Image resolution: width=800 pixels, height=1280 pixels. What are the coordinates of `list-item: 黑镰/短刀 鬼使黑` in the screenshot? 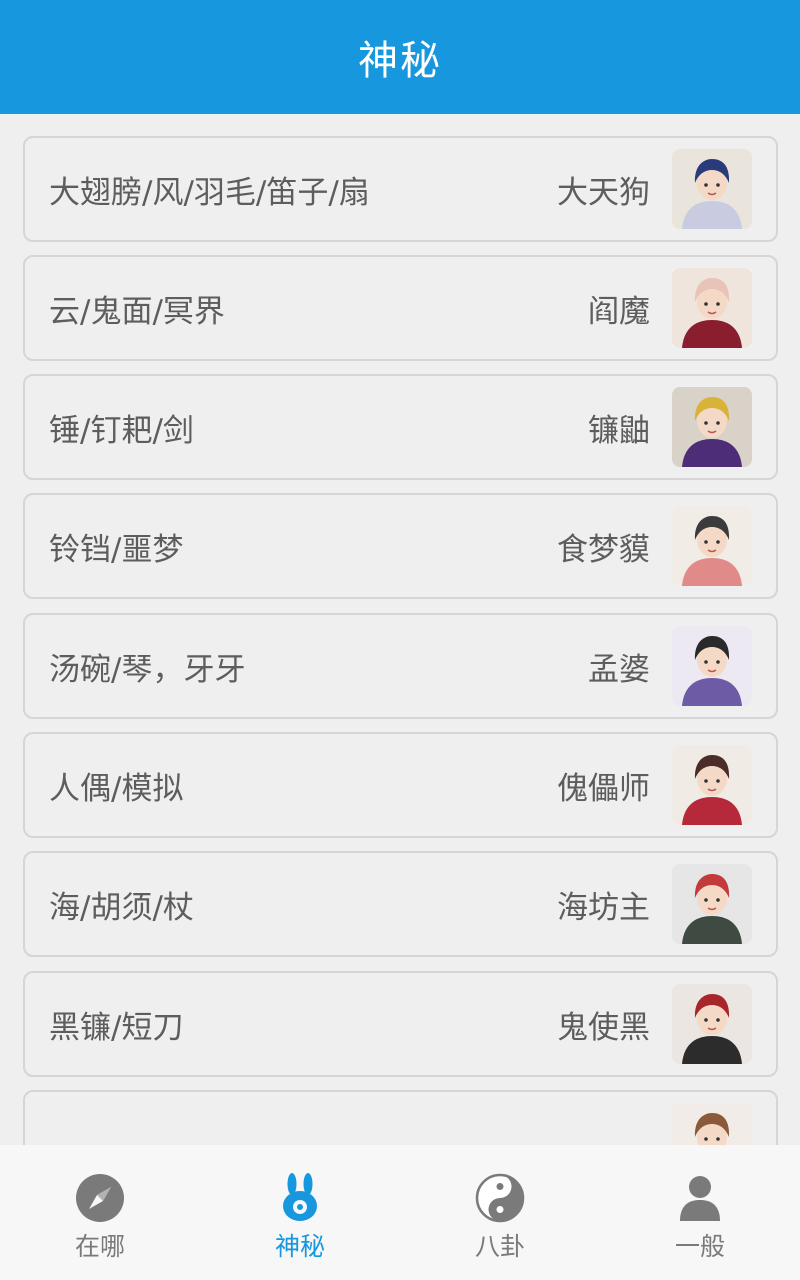 It's located at (400, 1024).